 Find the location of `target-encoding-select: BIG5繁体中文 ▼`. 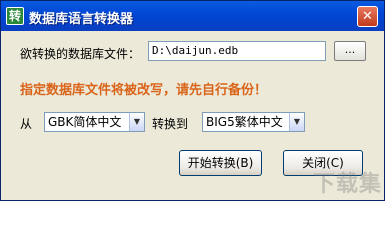

target-encoding-select: BIG5繁体中文 ▼ is located at coordinates (253, 122).